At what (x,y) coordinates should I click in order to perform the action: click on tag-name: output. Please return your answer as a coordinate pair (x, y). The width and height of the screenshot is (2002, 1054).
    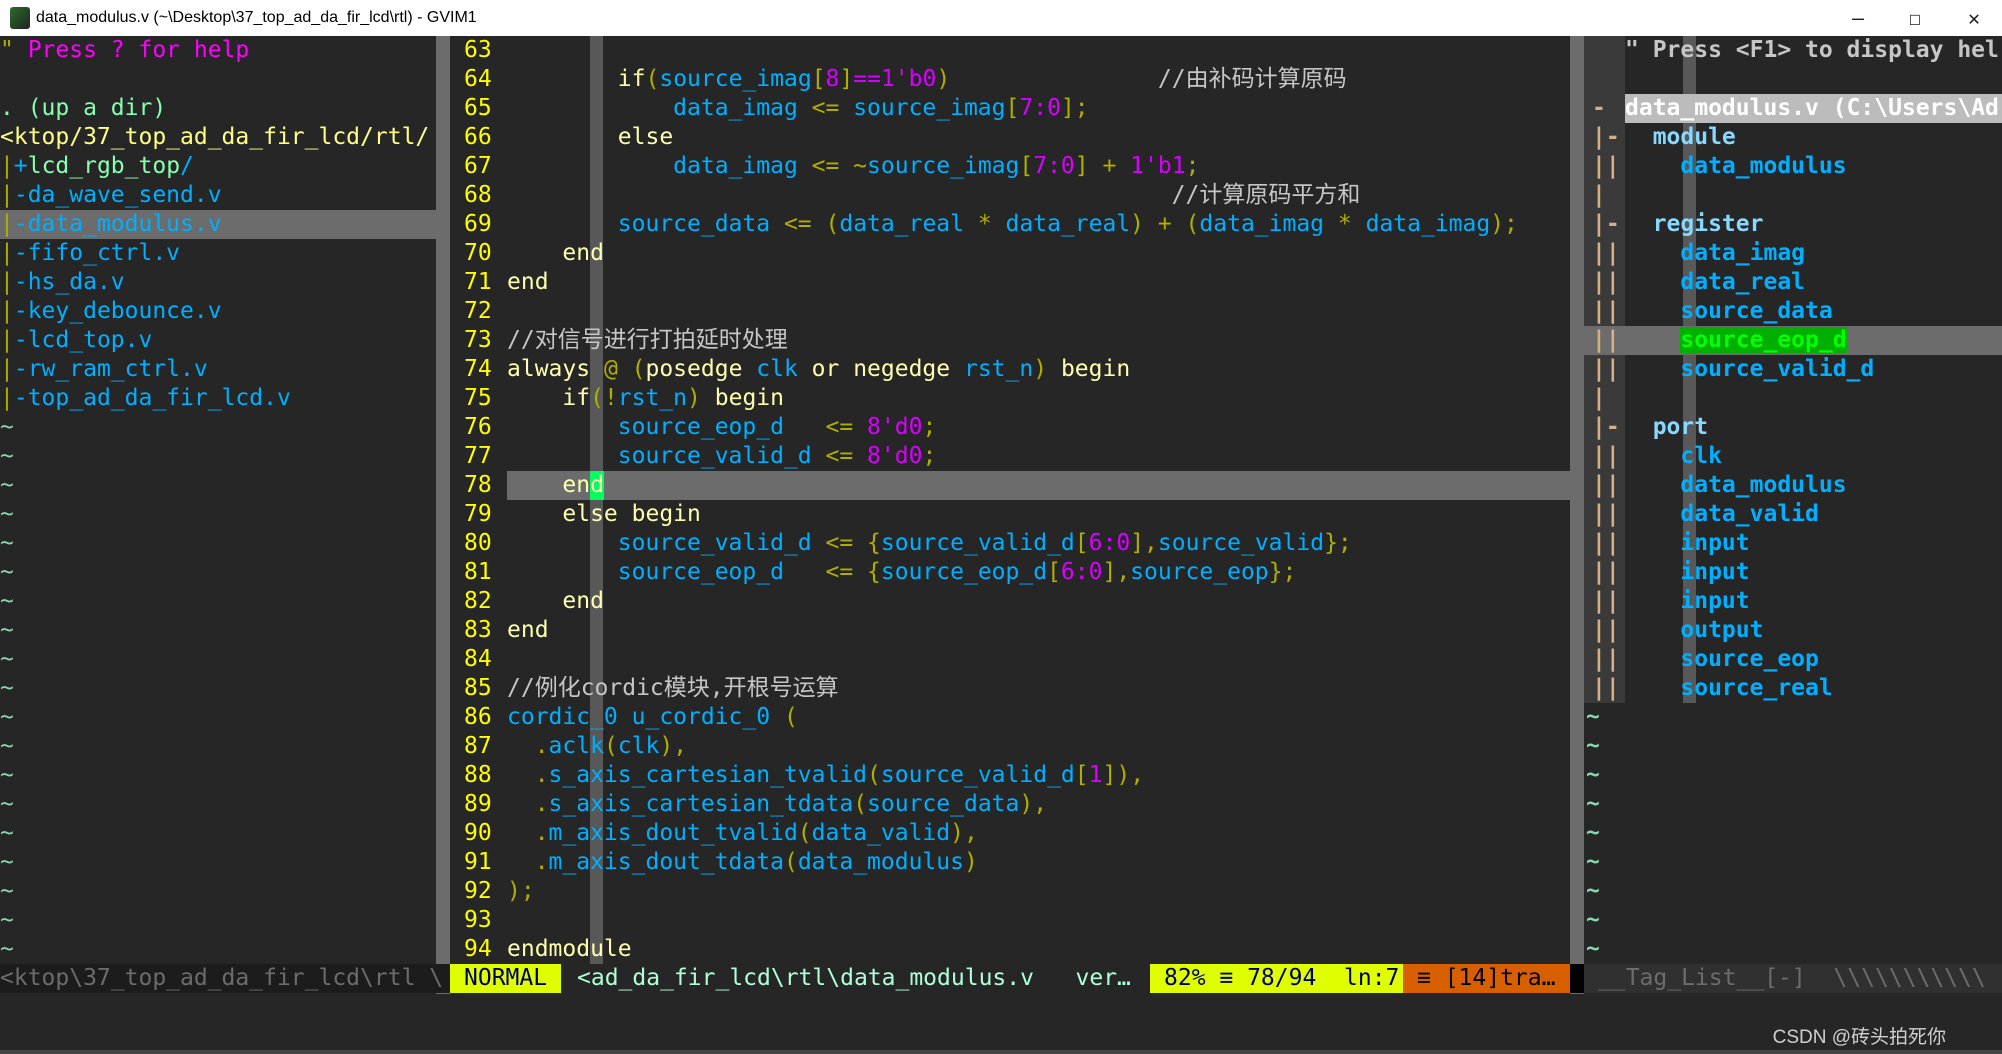
    Looking at the image, I should click on (1694, 630).